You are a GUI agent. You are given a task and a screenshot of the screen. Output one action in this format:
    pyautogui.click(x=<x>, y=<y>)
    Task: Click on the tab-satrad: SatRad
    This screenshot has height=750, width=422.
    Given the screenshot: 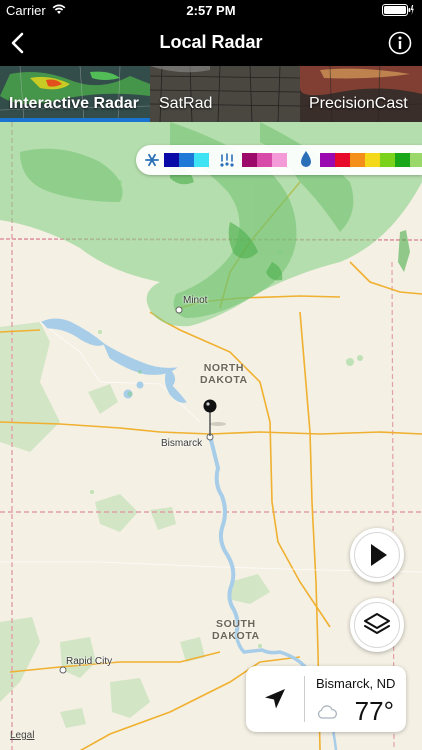 What is the action you would take?
    pyautogui.click(x=225, y=94)
    